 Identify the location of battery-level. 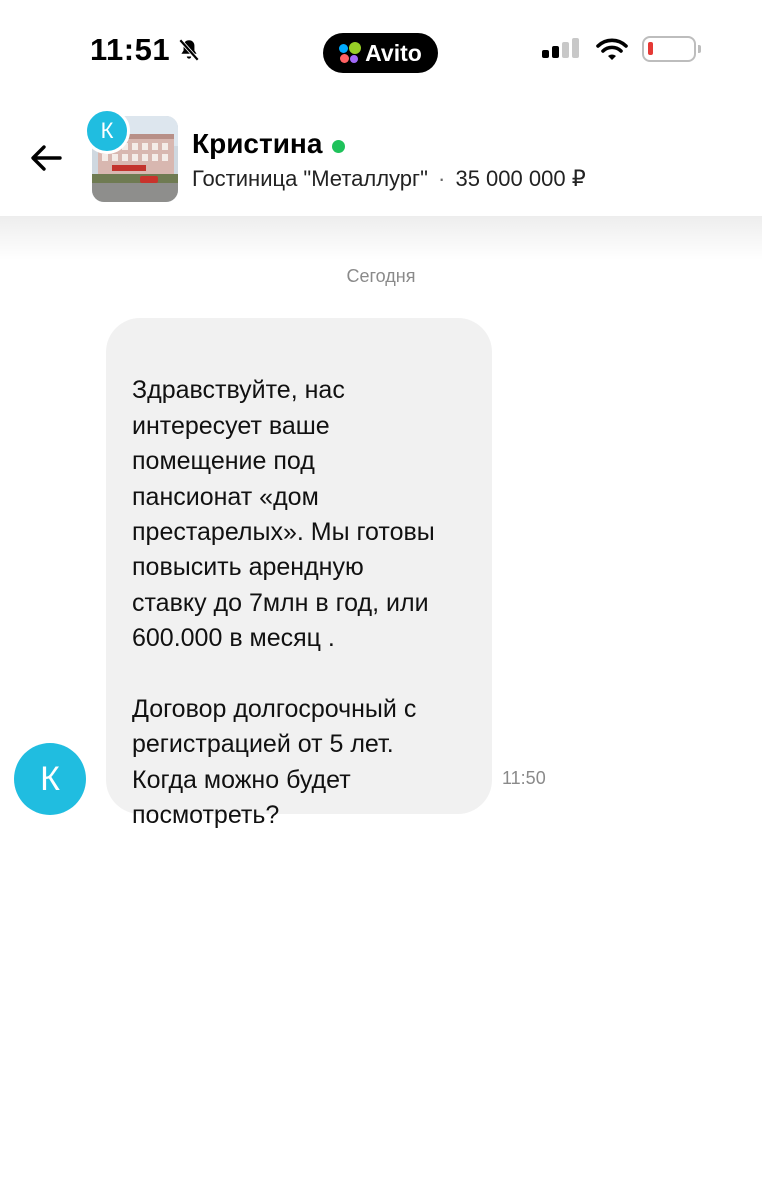
(650, 48).